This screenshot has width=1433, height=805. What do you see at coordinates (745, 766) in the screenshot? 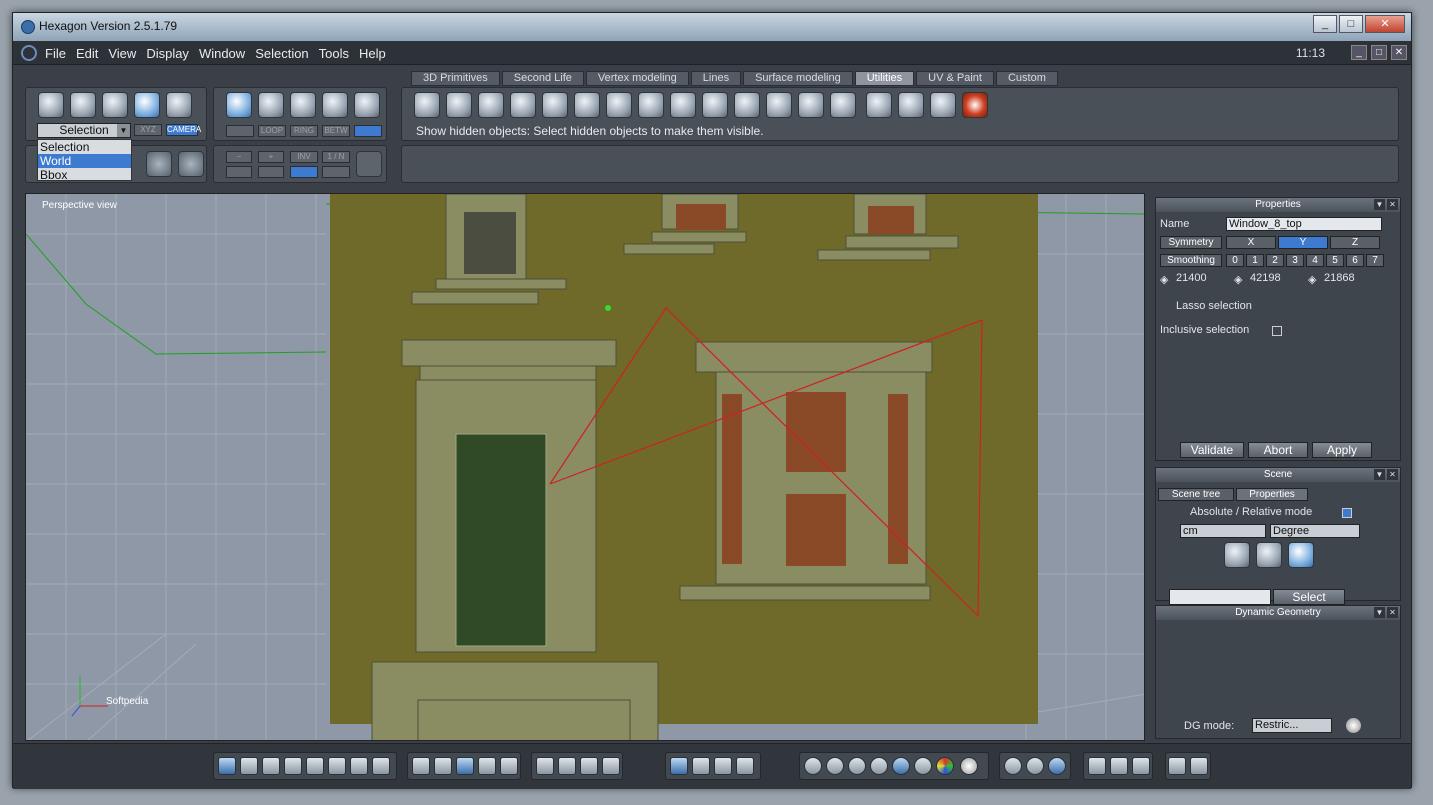
I see `drop-icon` at bounding box center [745, 766].